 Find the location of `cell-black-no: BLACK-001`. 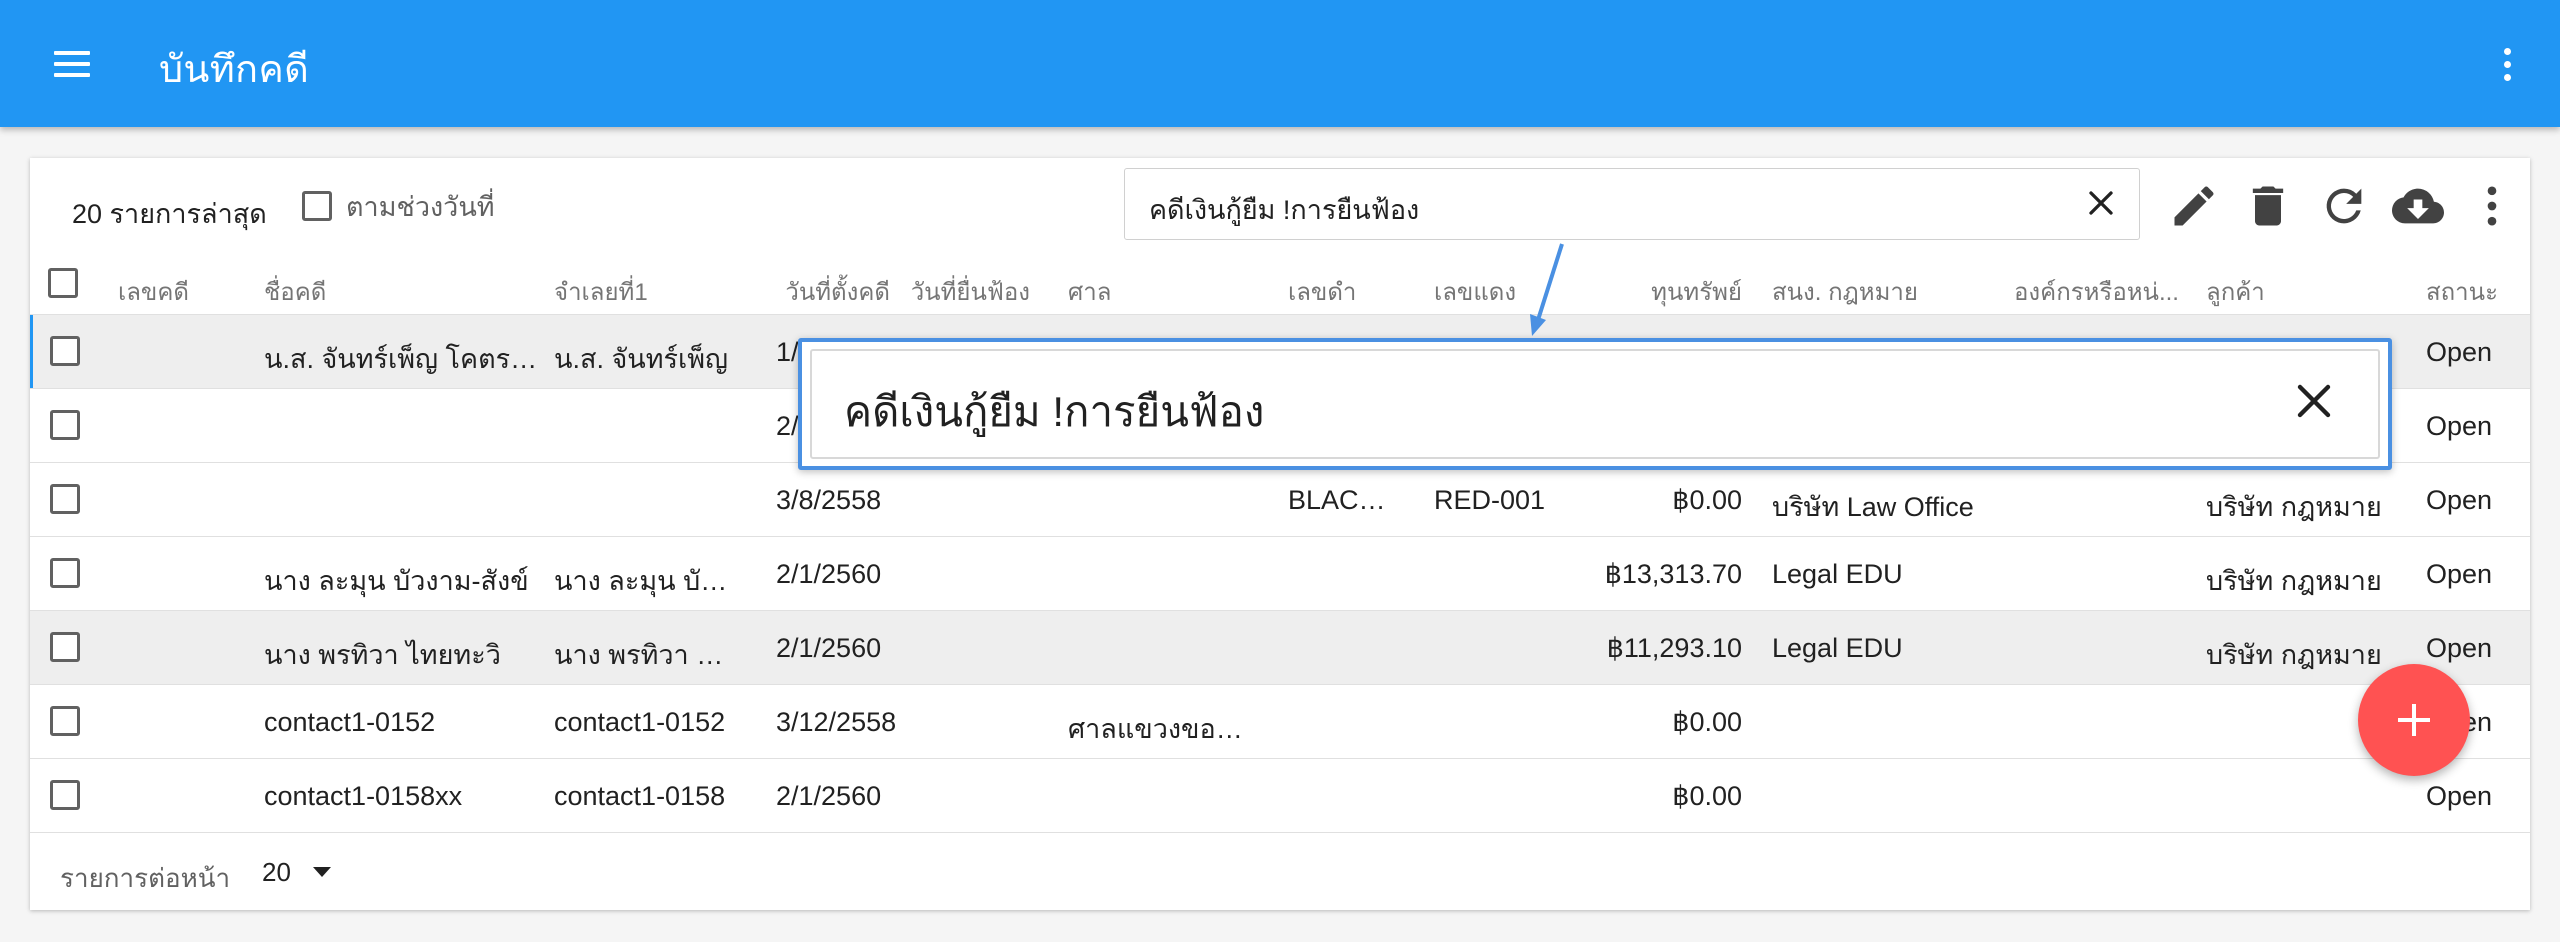

cell-black-no: BLACK-001 is located at coordinates (1345, 500).